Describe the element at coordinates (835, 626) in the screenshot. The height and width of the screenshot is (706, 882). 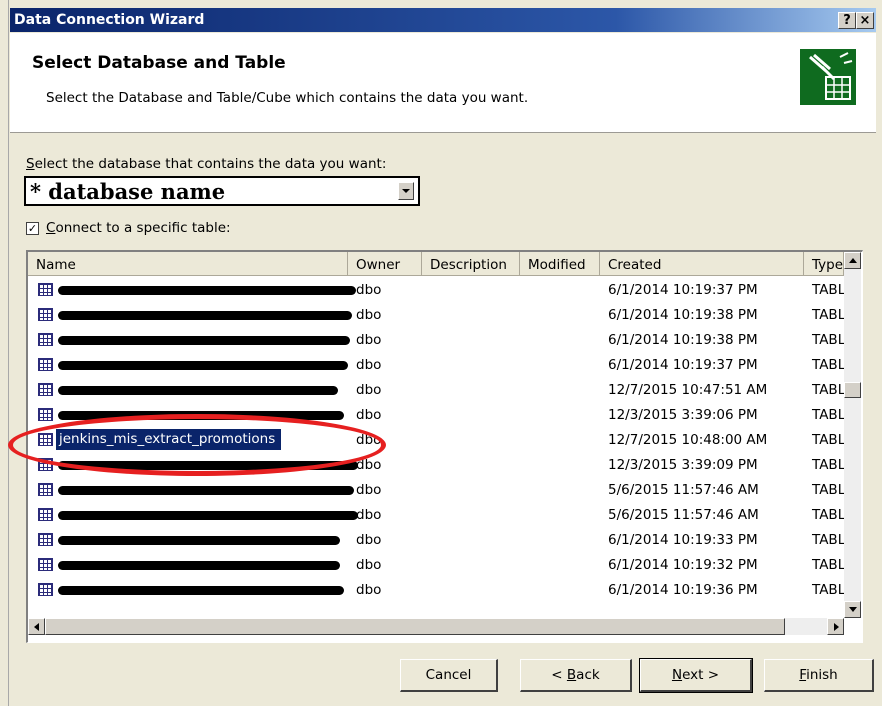
I see `scroll-right-icon` at that location.